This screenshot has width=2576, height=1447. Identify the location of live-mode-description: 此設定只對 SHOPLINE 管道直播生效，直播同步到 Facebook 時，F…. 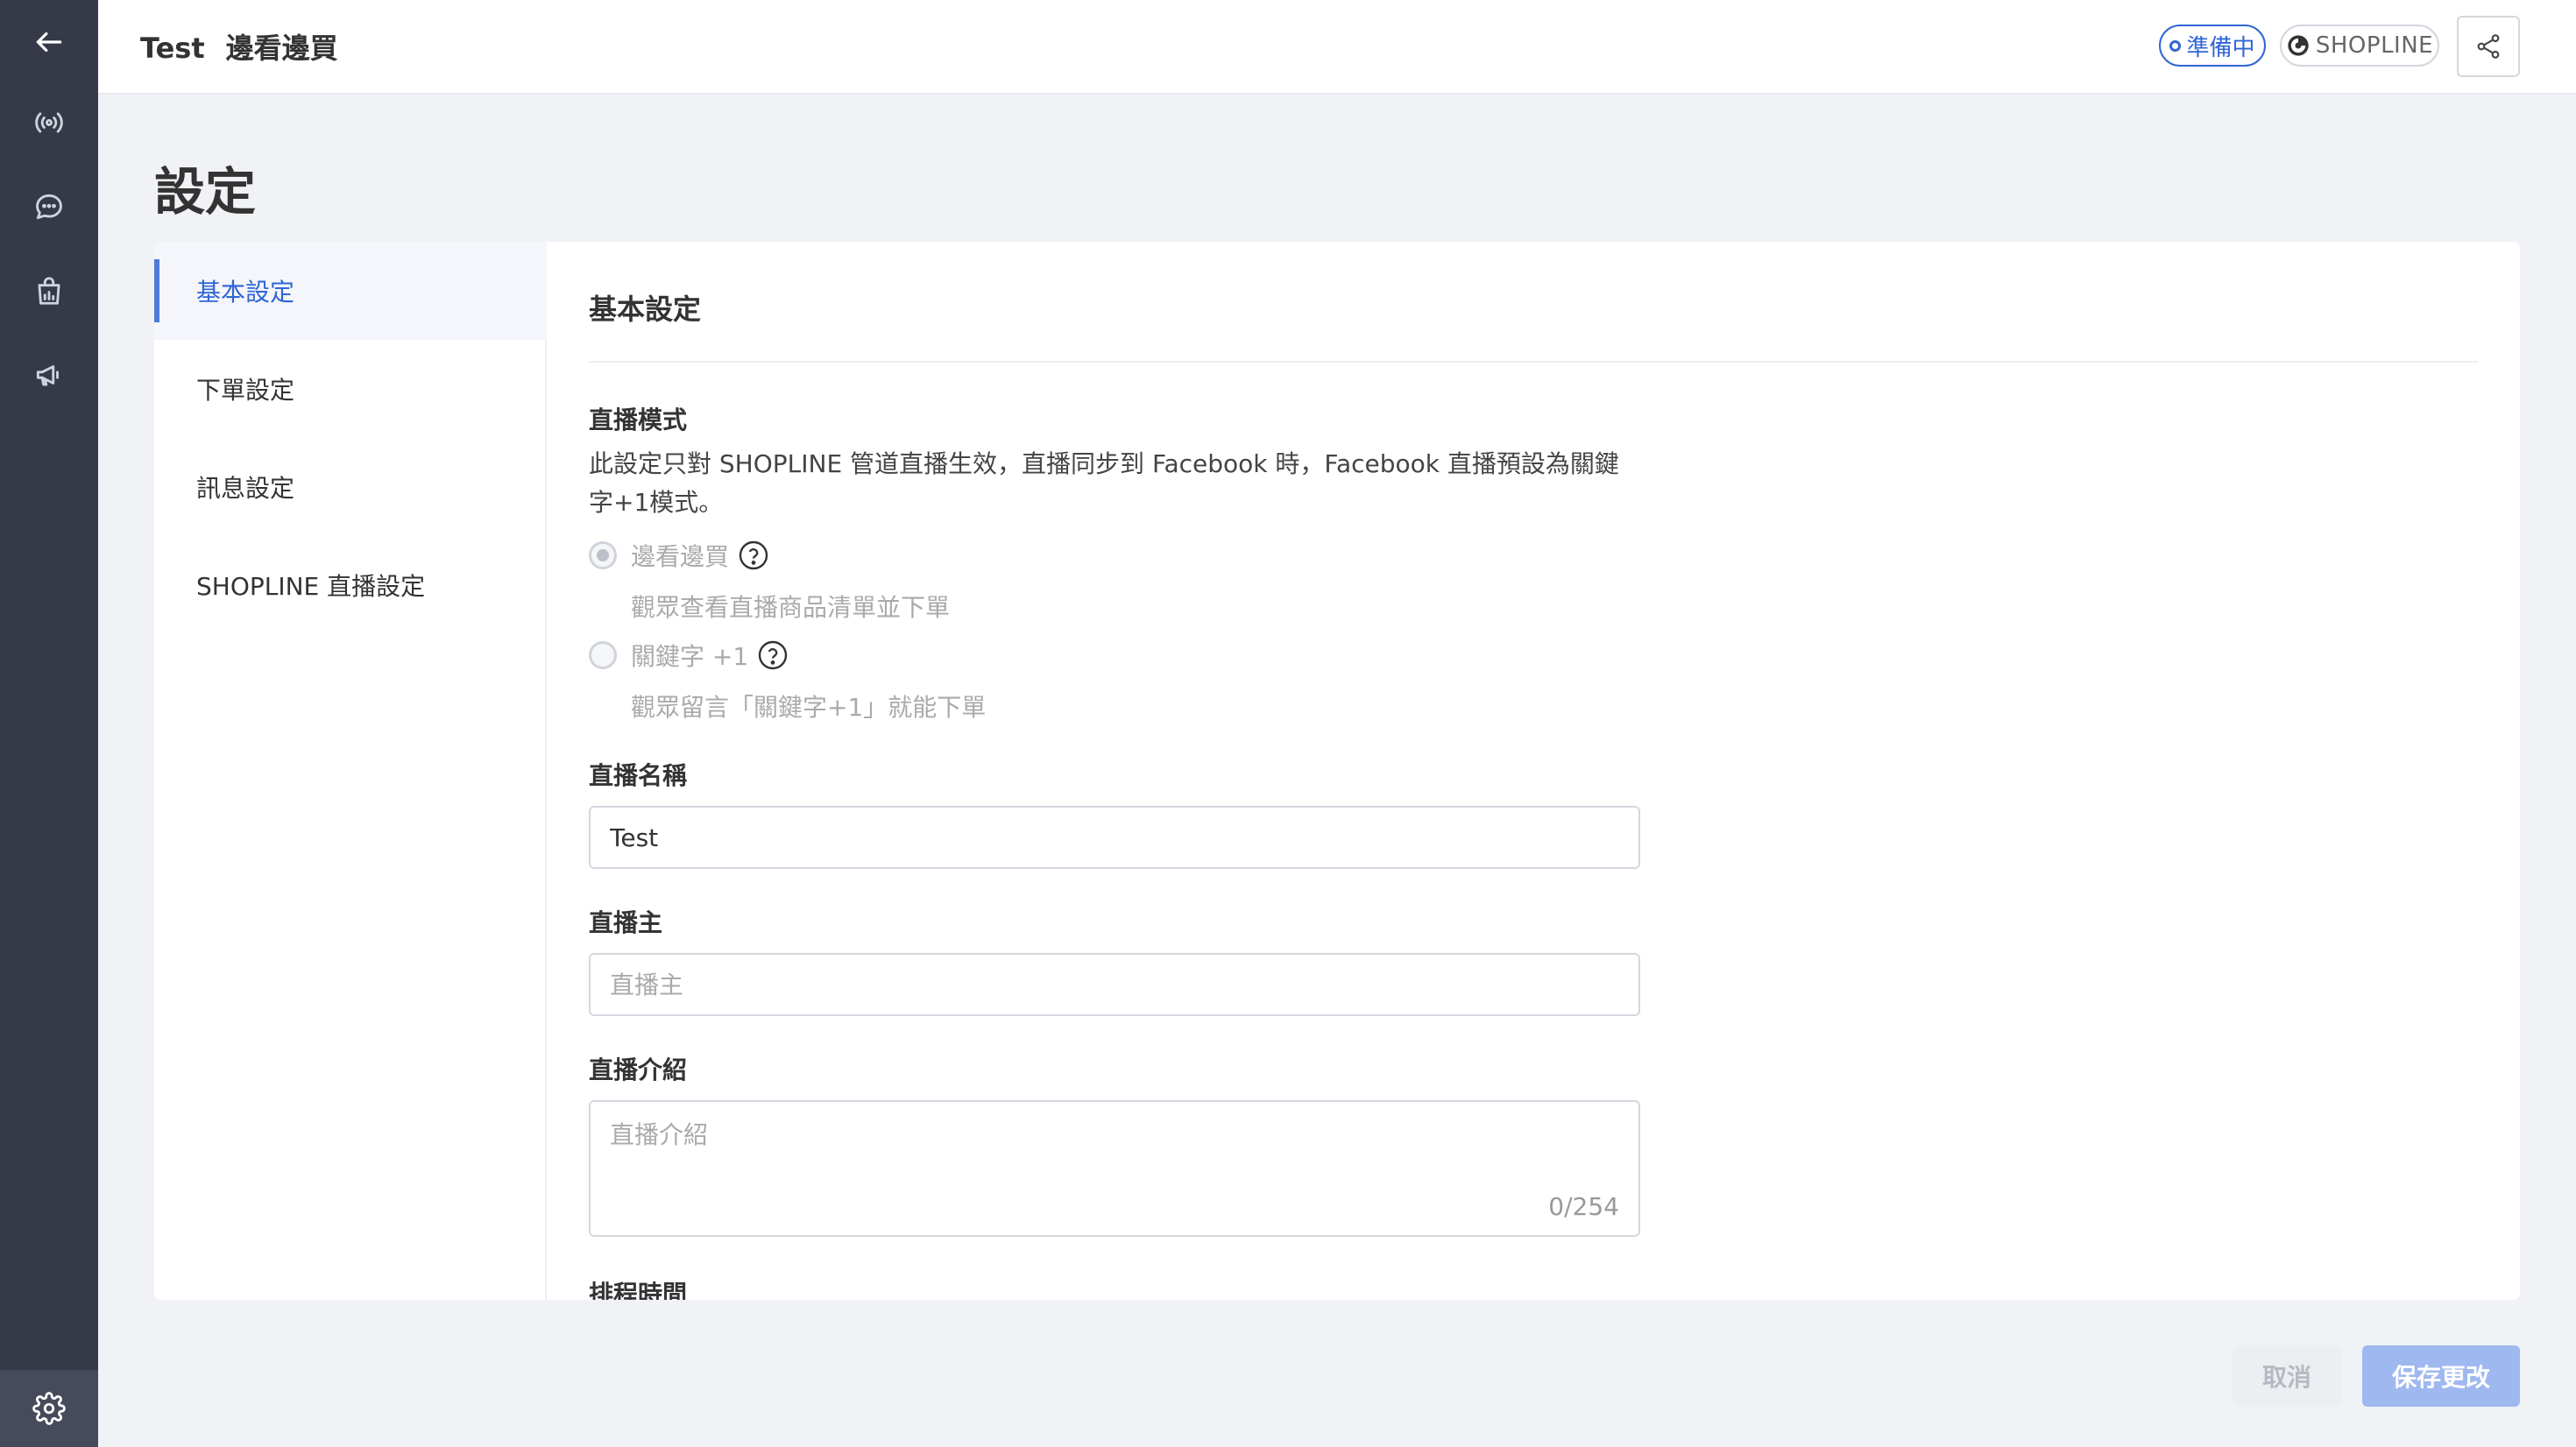
(1104, 483).